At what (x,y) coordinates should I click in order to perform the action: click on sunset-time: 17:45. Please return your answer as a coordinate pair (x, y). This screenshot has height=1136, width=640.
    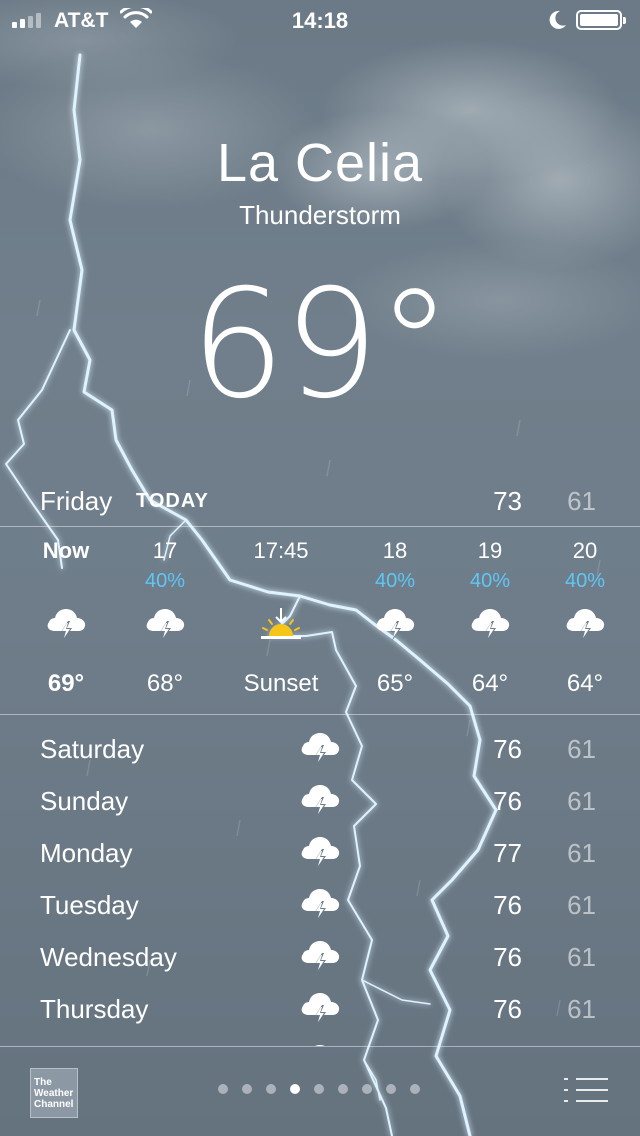
    Looking at the image, I should click on (281, 550).